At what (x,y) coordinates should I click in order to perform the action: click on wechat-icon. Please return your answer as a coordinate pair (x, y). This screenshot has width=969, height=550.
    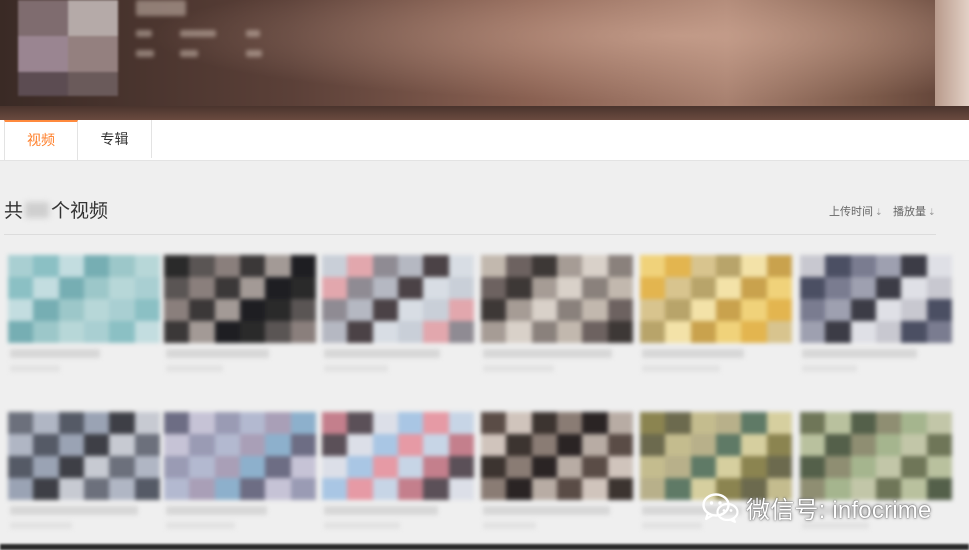
    Looking at the image, I should click on (720, 507).